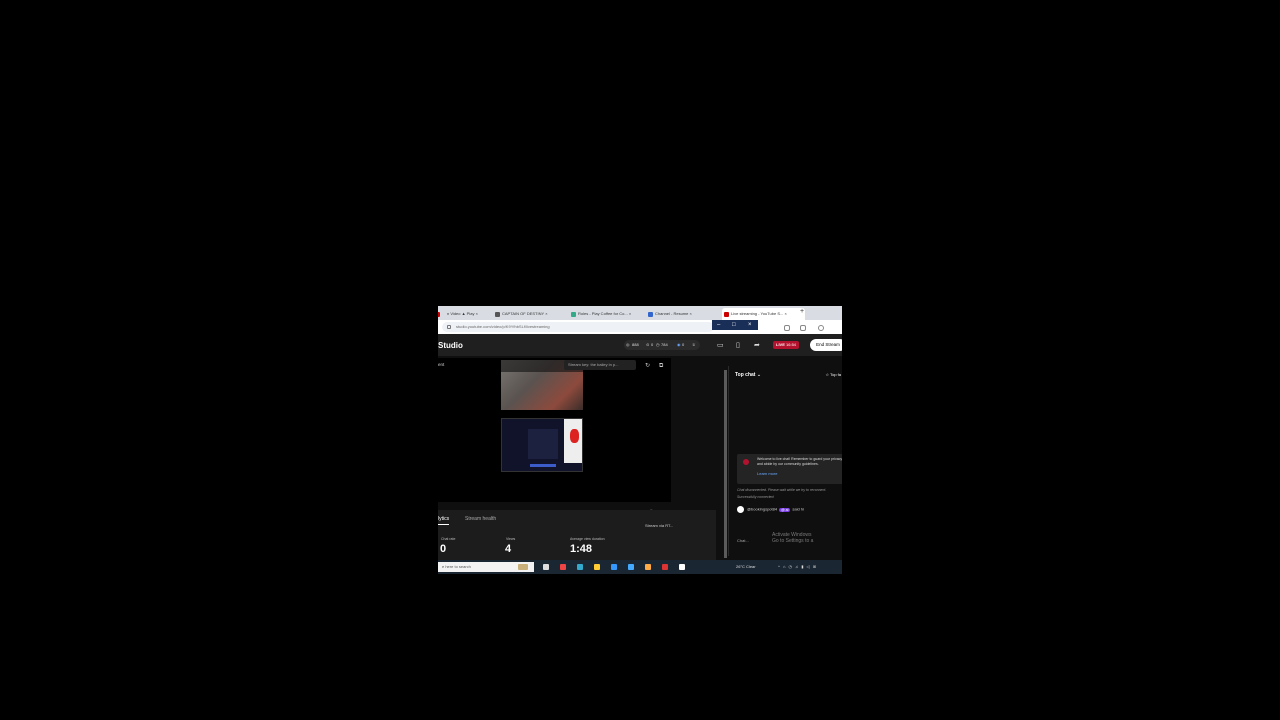 The width and height of the screenshot is (1280, 720). I want to click on screen-panel, so click(543, 444).